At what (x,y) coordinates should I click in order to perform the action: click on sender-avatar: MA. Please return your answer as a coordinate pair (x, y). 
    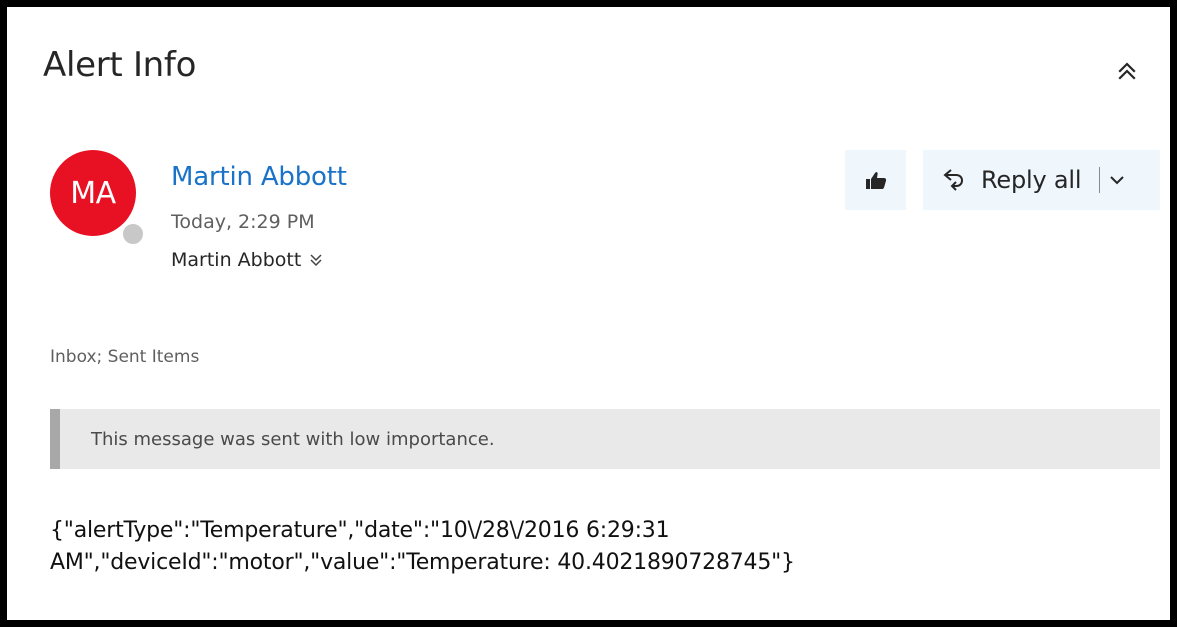
    Looking at the image, I should click on (93, 193).